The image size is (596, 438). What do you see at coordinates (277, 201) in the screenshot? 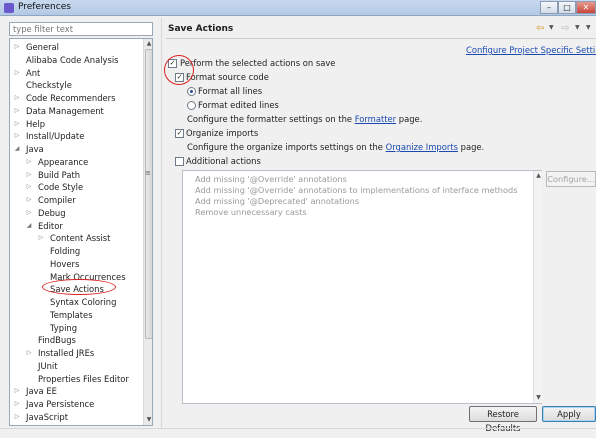
I see `additional-action-item: Add missing '@Deprecated' annotations` at bounding box center [277, 201].